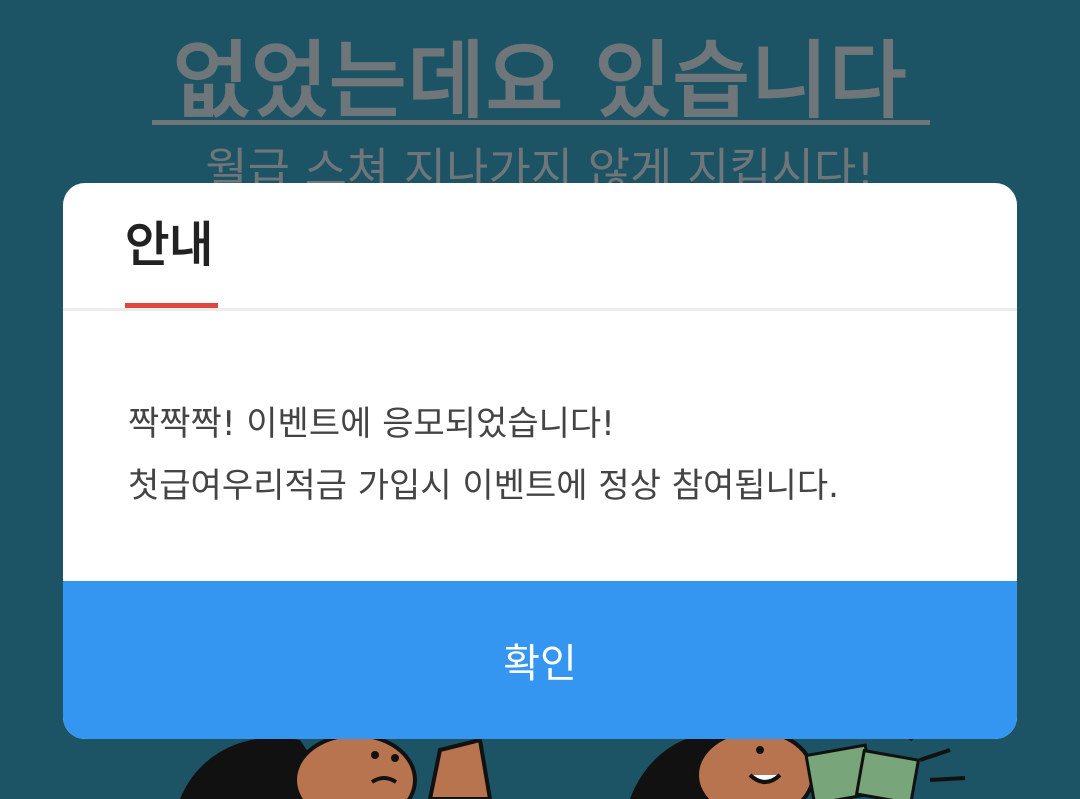  Describe the element at coordinates (483, 486) in the screenshot. I see `message-line-2: 첫급여우리적금 가입시 이벤트에 정상 참여됩니다.` at that location.